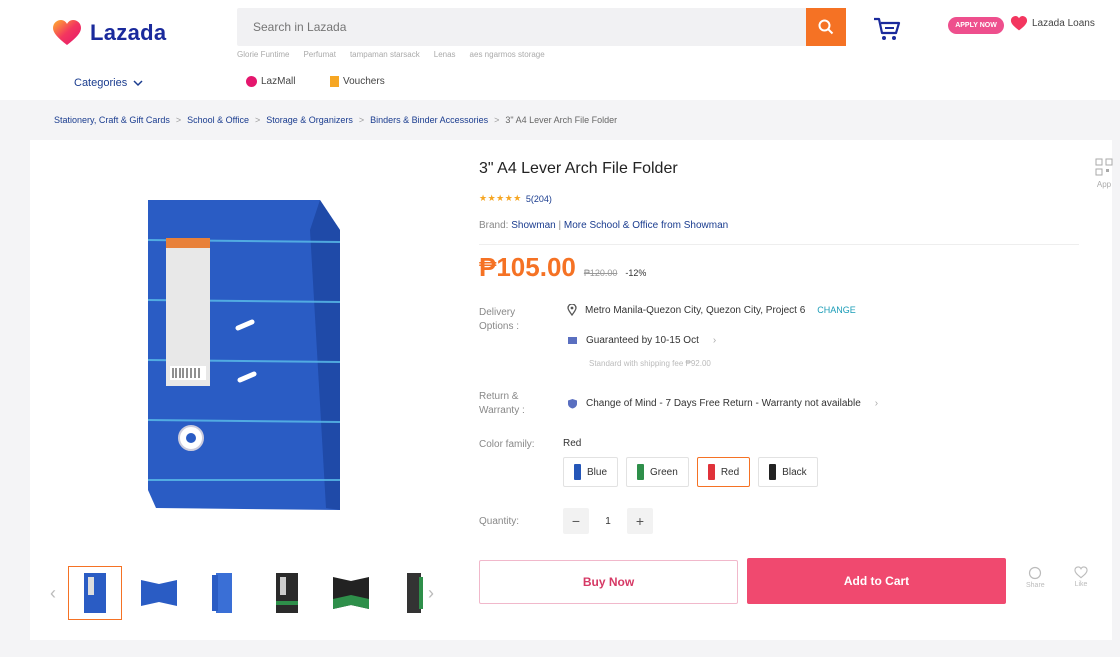 This screenshot has width=1120, height=657. What do you see at coordinates (431, 593) in the screenshot?
I see `thumbnail-next-arrow: ›` at bounding box center [431, 593].